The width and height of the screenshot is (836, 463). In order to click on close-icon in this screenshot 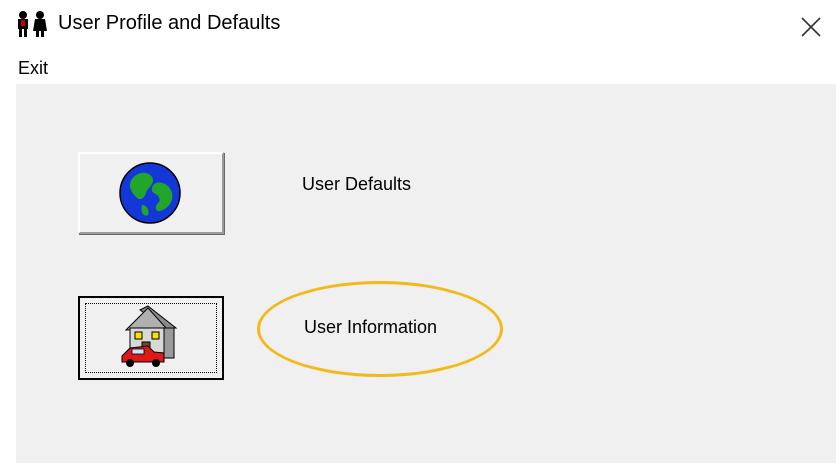, I will do `click(811, 27)`.